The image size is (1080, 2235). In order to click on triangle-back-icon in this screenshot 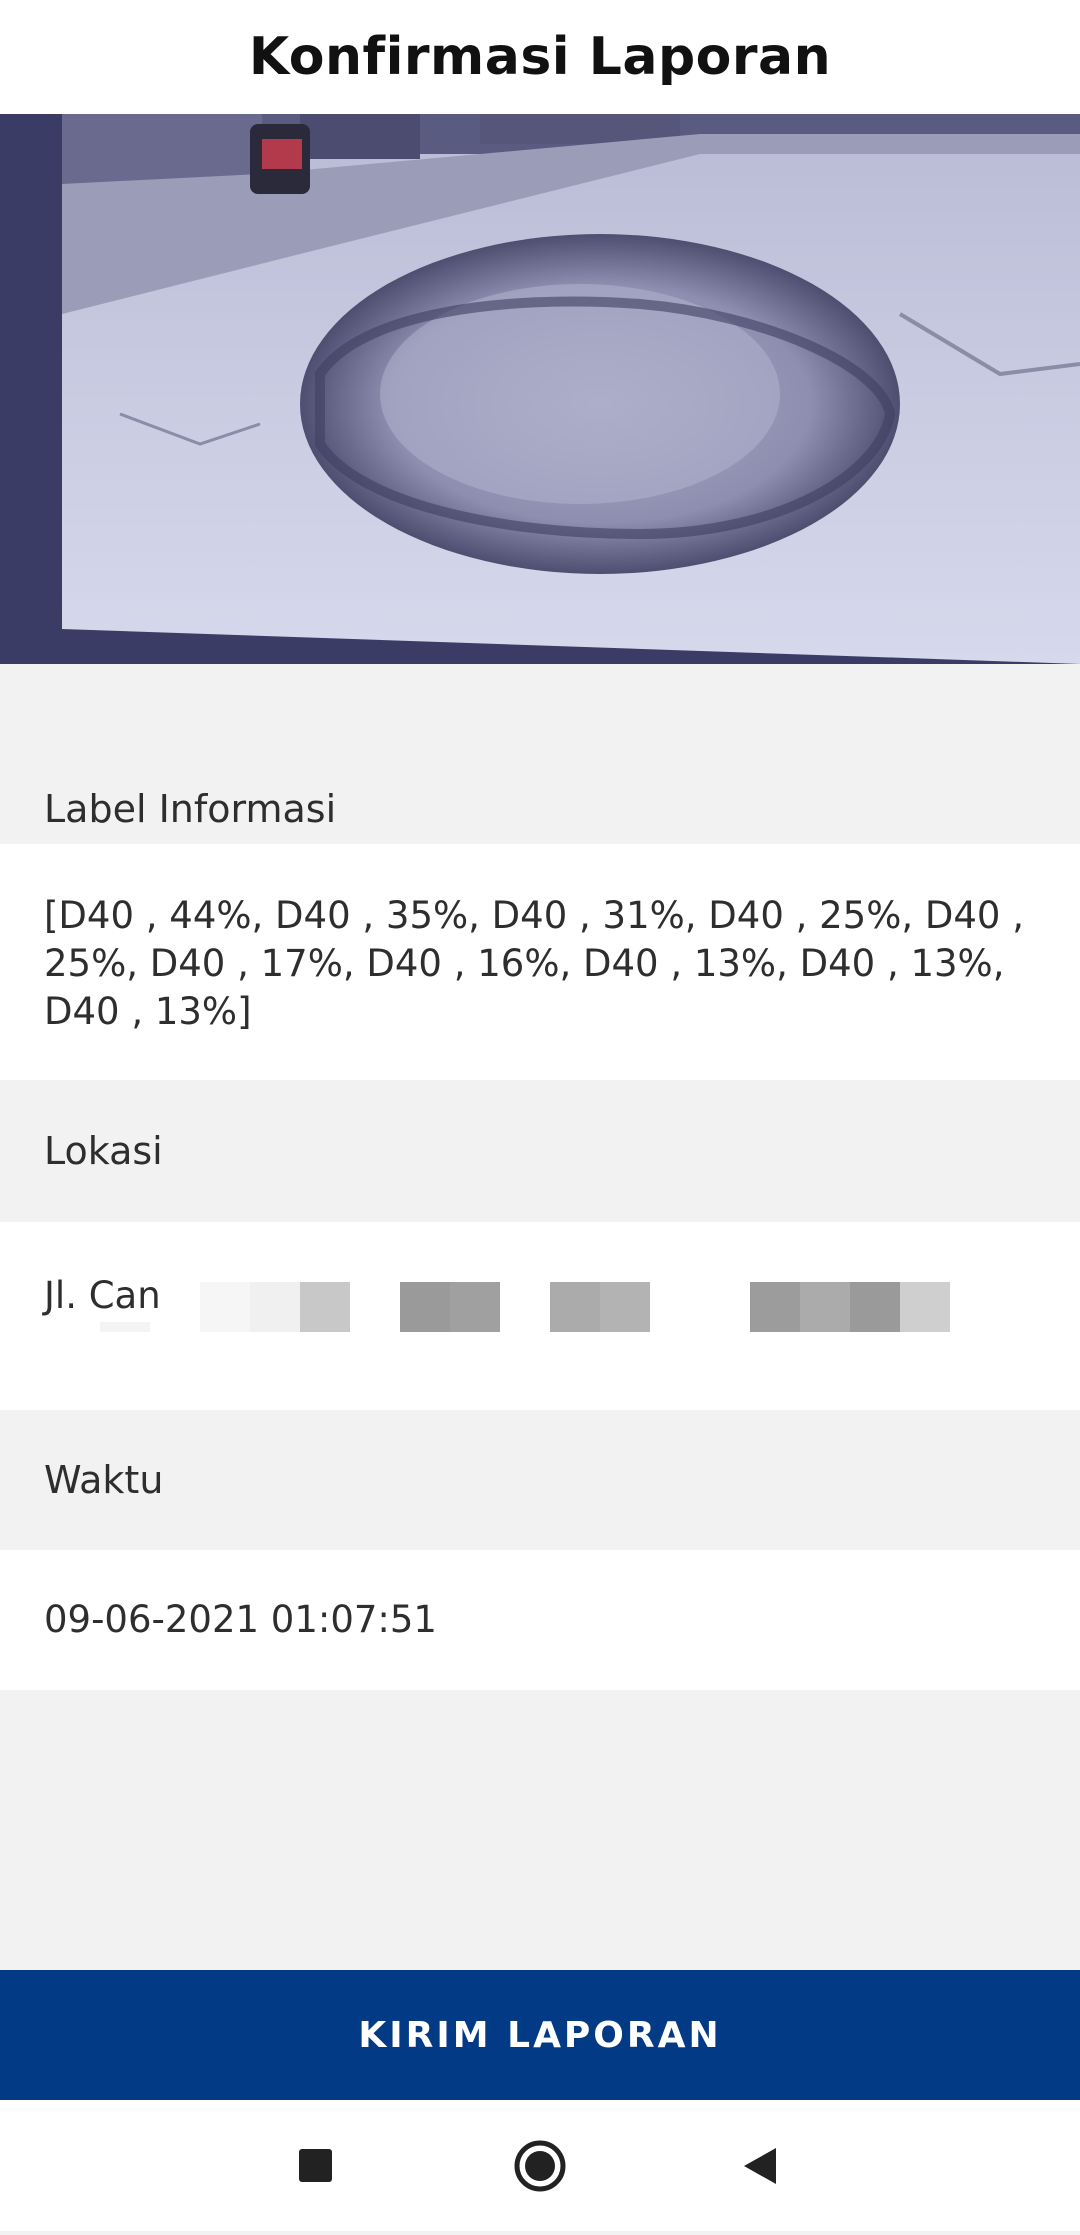, I will do `click(760, 2166)`.